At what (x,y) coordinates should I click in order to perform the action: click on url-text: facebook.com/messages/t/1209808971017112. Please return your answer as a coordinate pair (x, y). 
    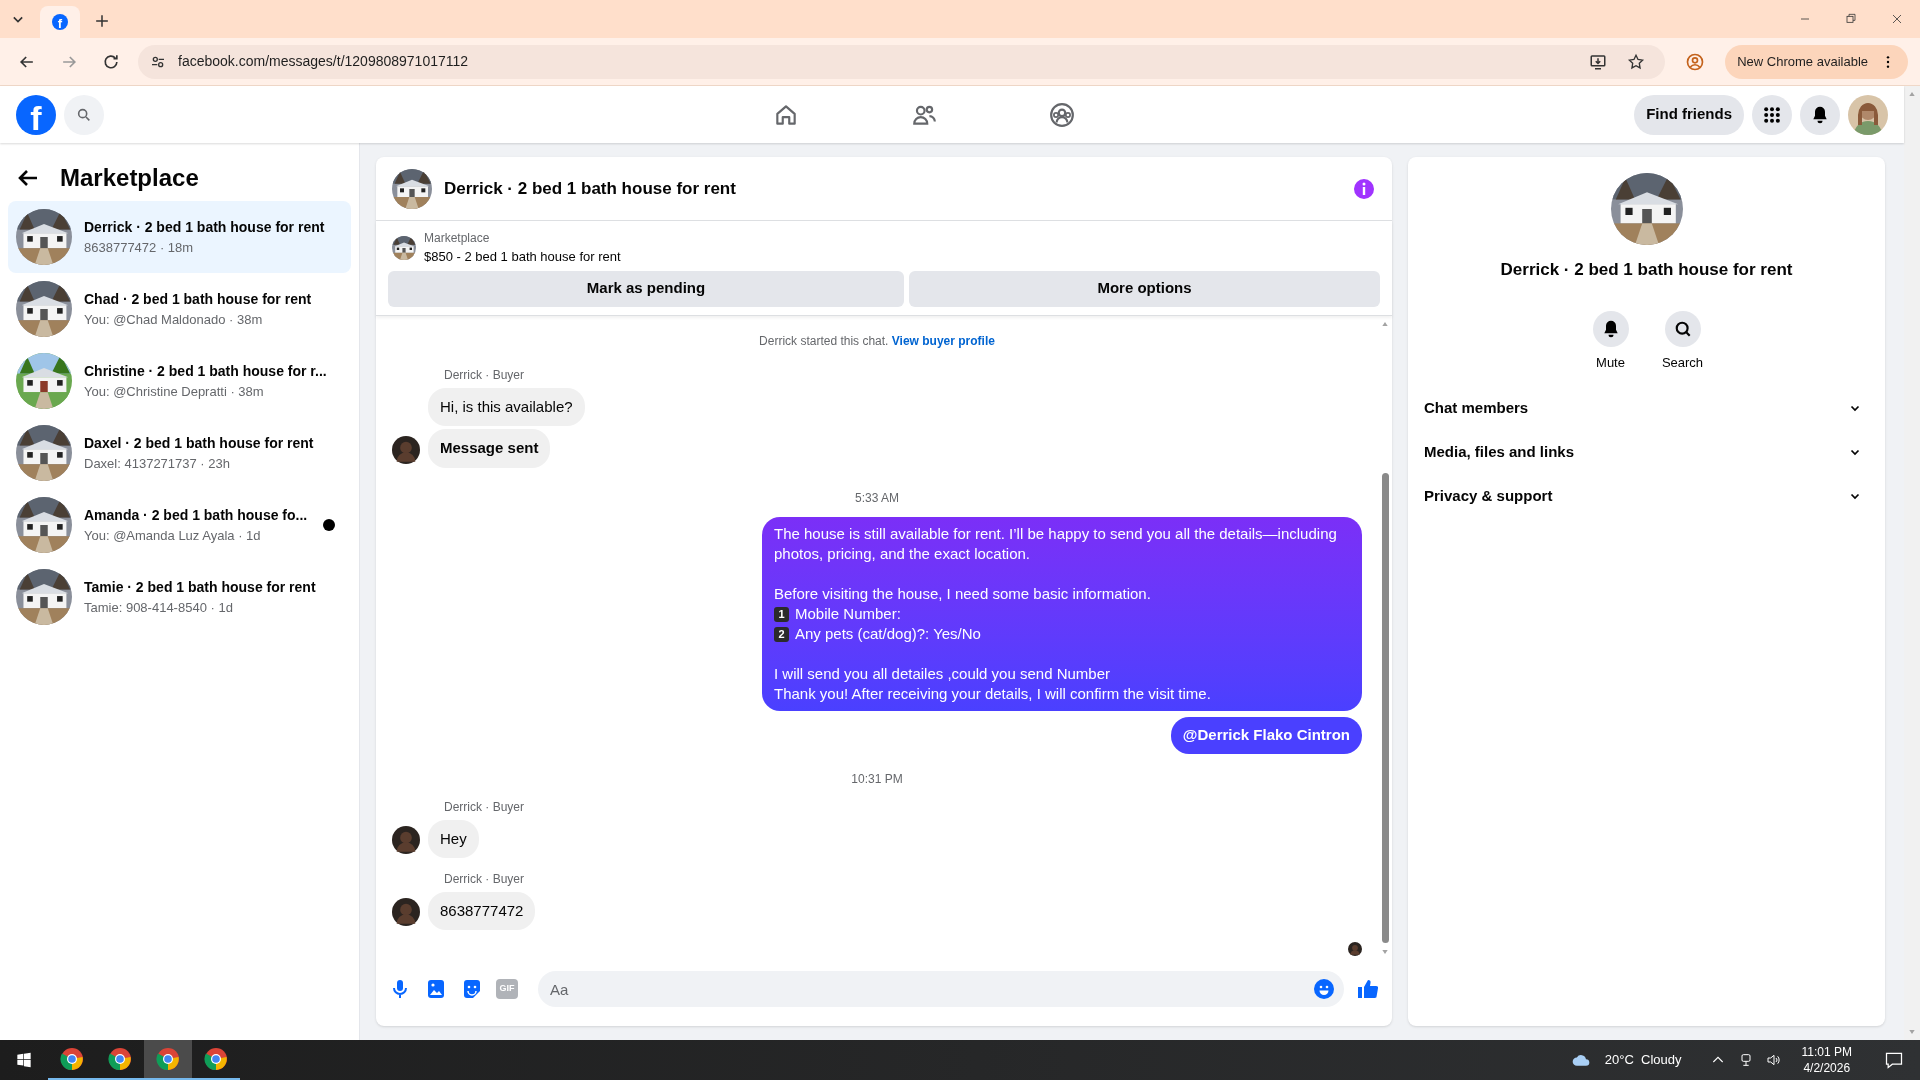
    Looking at the image, I should click on (324, 61).